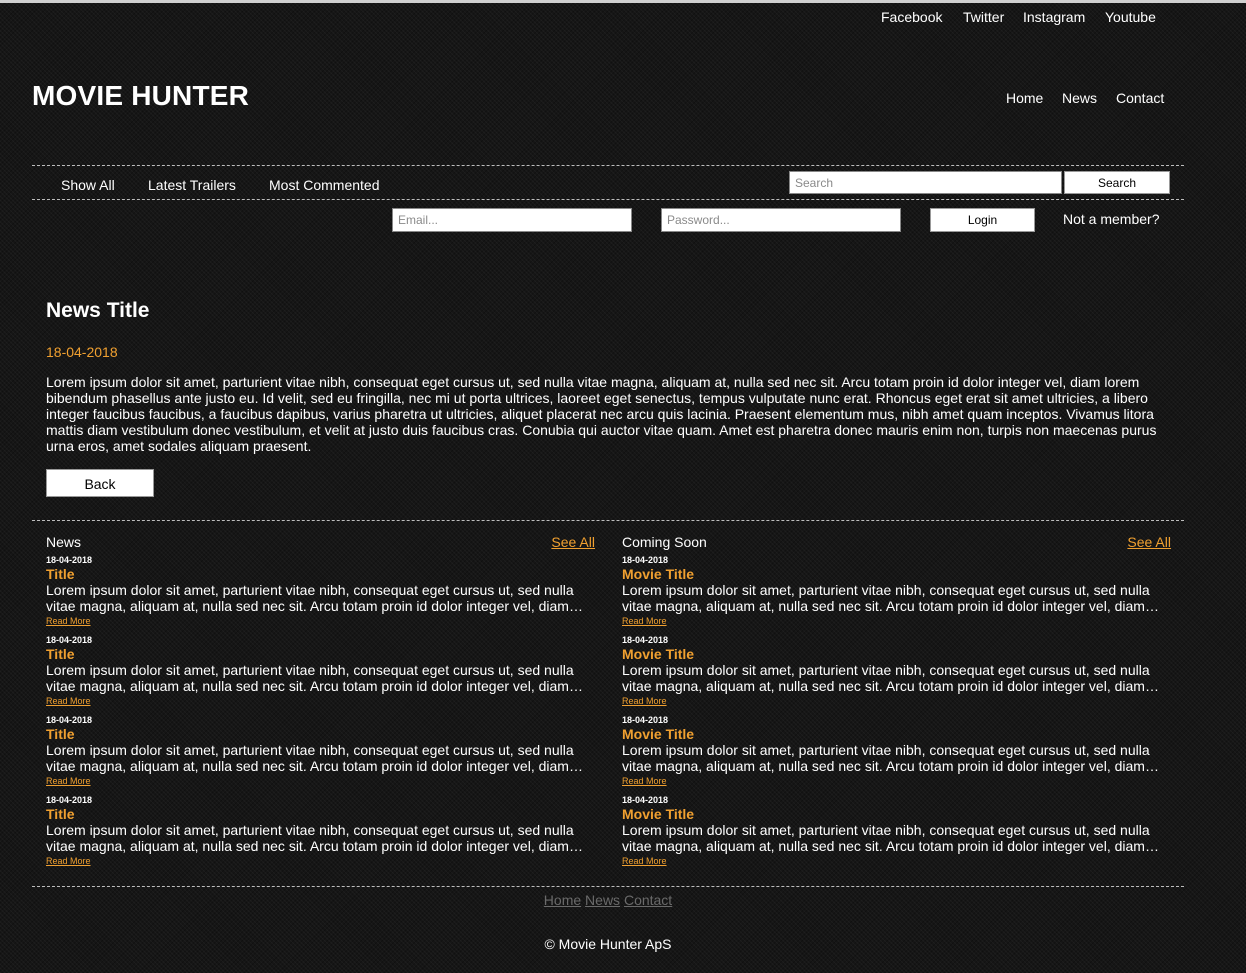 This screenshot has height=973, width=1246. I want to click on category-show-all: Show All, so click(88, 185).